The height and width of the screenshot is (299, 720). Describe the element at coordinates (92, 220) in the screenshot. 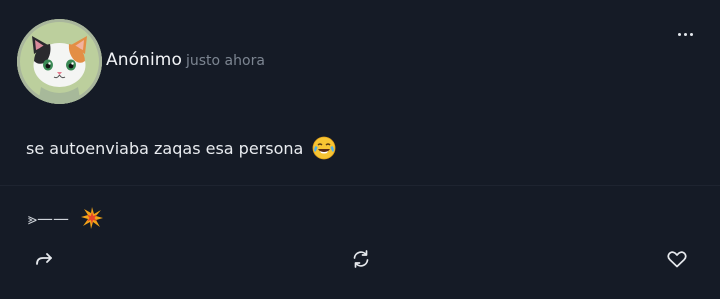

I see `collision-icon` at that location.